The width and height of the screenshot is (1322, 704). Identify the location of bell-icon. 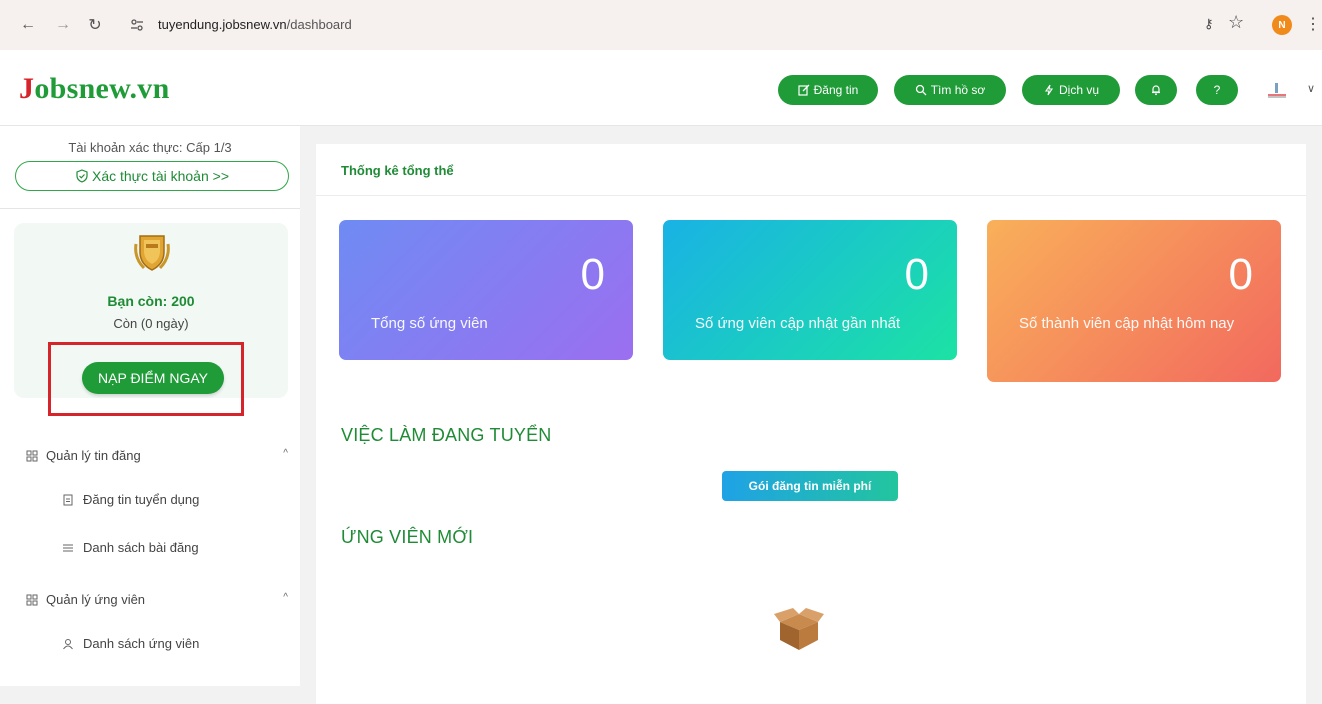
(1156, 90).